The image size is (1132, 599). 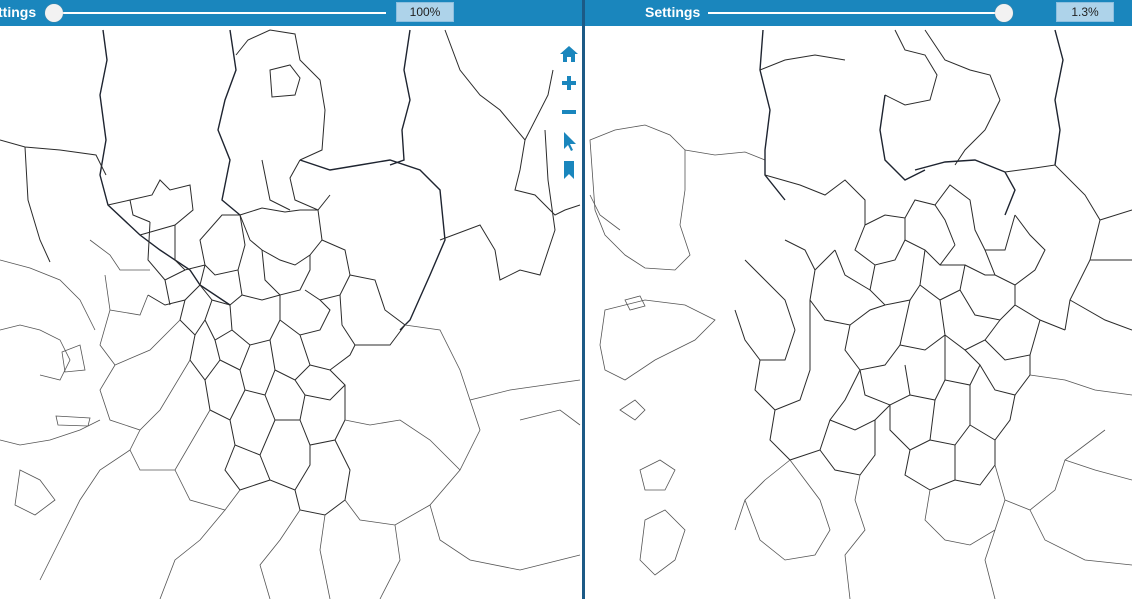 What do you see at coordinates (569, 170) in the screenshot?
I see `bookmark-icon` at bounding box center [569, 170].